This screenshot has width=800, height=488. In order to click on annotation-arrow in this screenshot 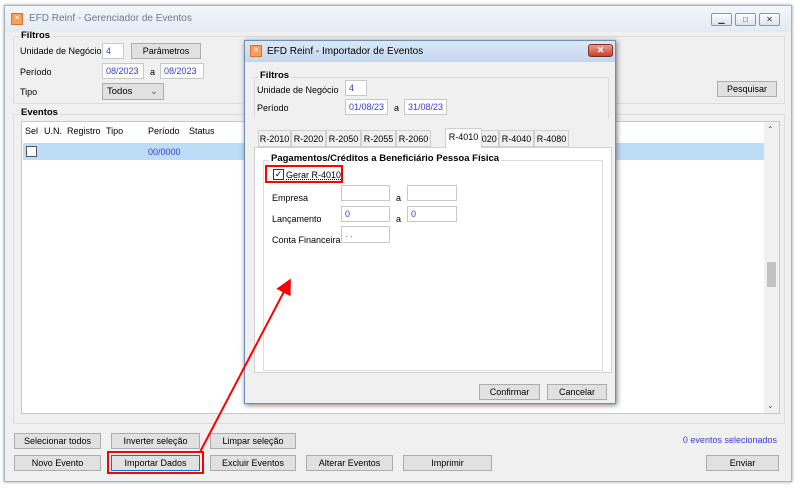, I will do `click(245, 365)`.